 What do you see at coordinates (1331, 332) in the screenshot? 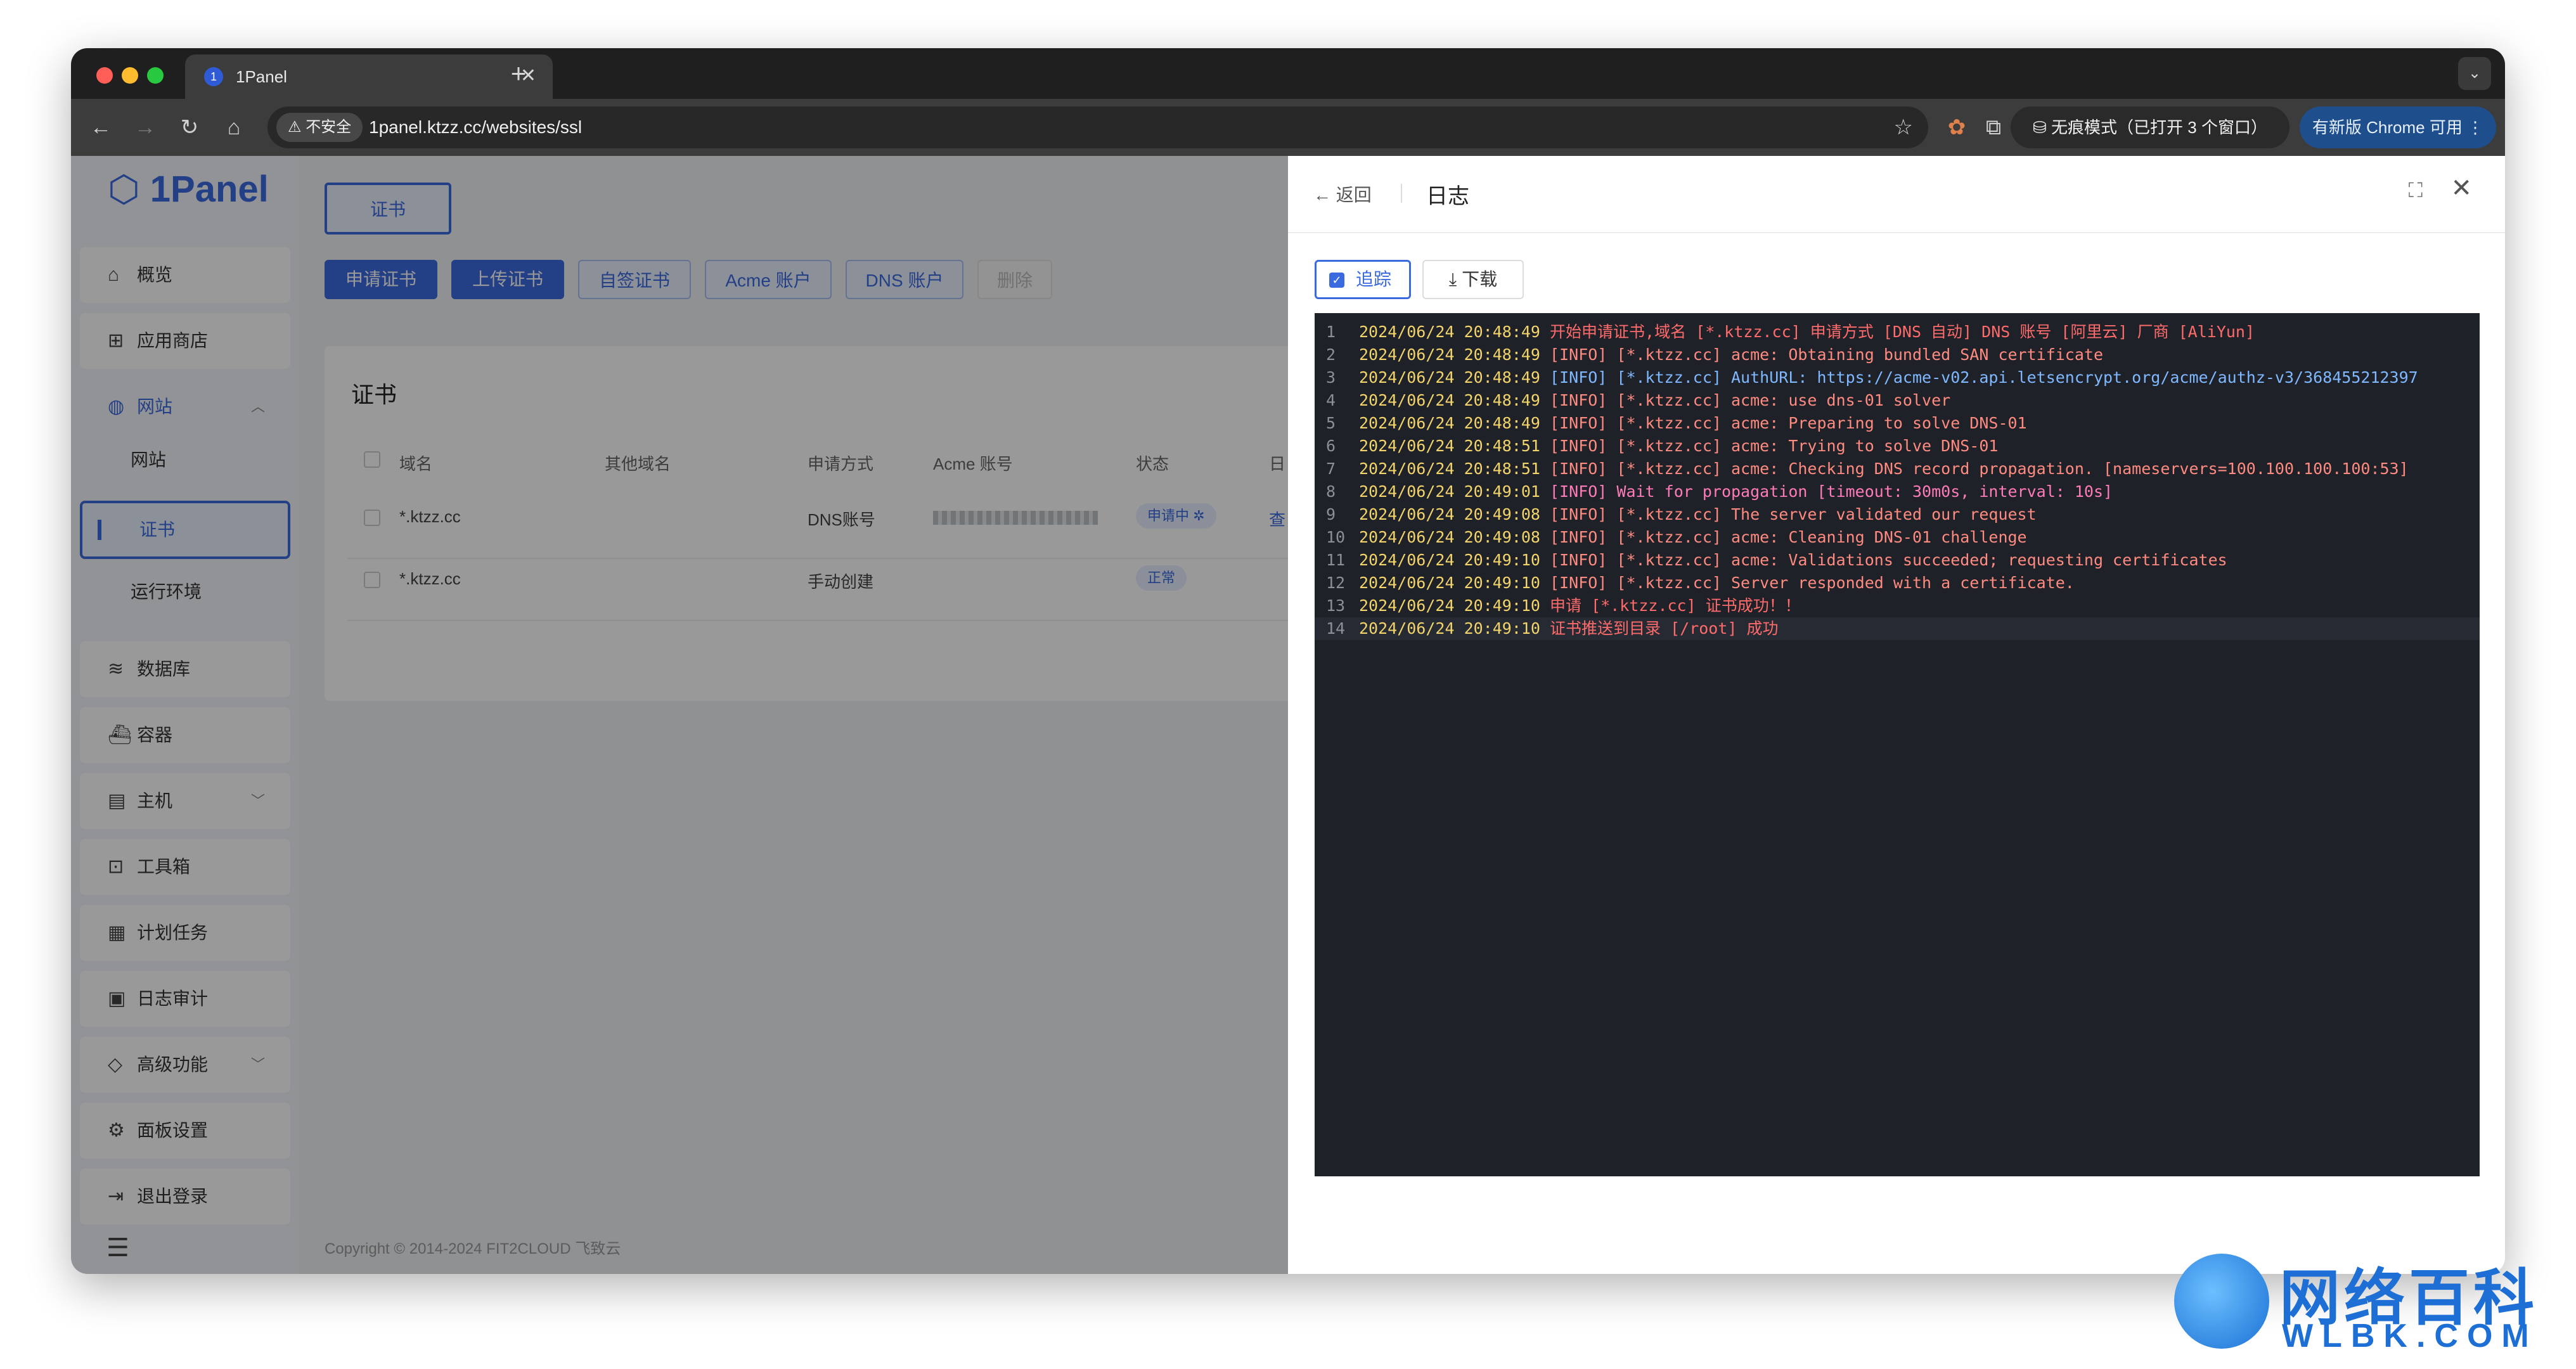
I see `log-line-number: 1` at bounding box center [1331, 332].